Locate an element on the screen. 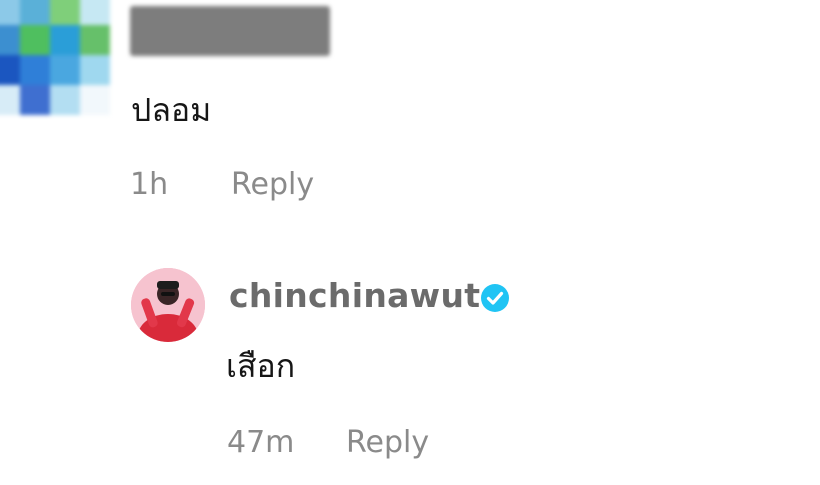 The height and width of the screenshot is (485, 820). commenter-avatar-blurred is located at coordinates (56, 63).